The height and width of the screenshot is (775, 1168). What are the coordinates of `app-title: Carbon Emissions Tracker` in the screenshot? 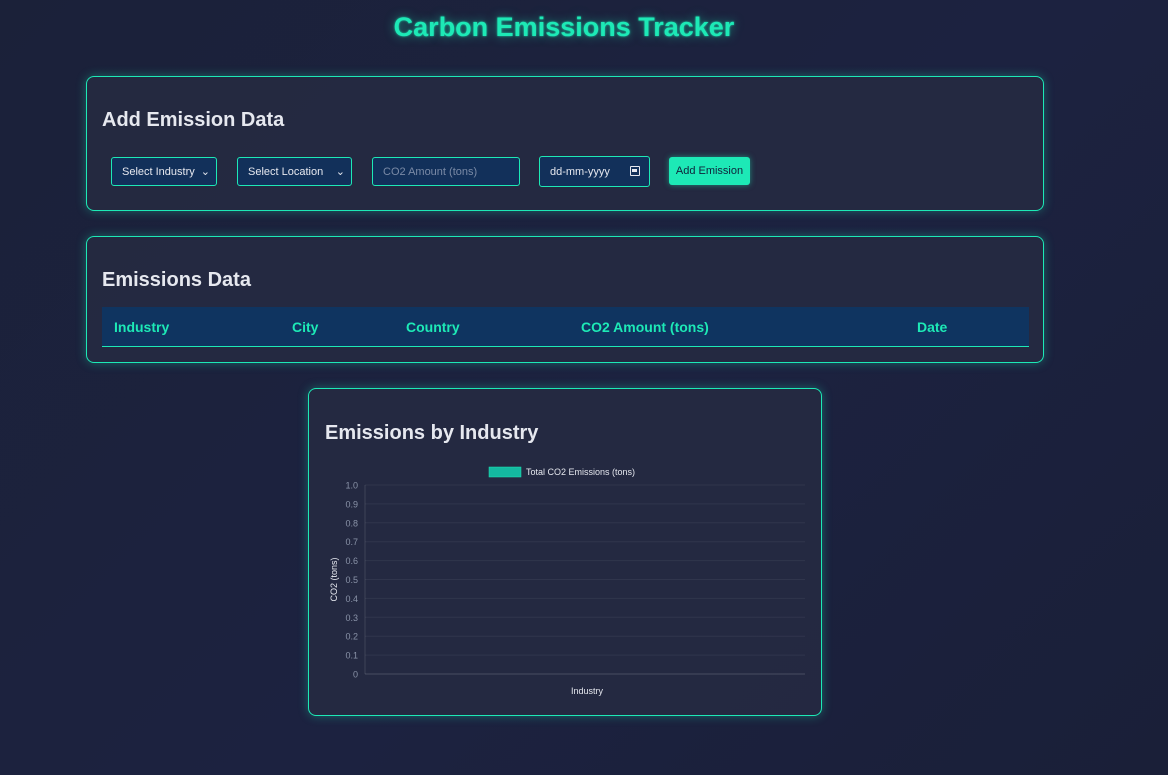 It's located at (564, 27).